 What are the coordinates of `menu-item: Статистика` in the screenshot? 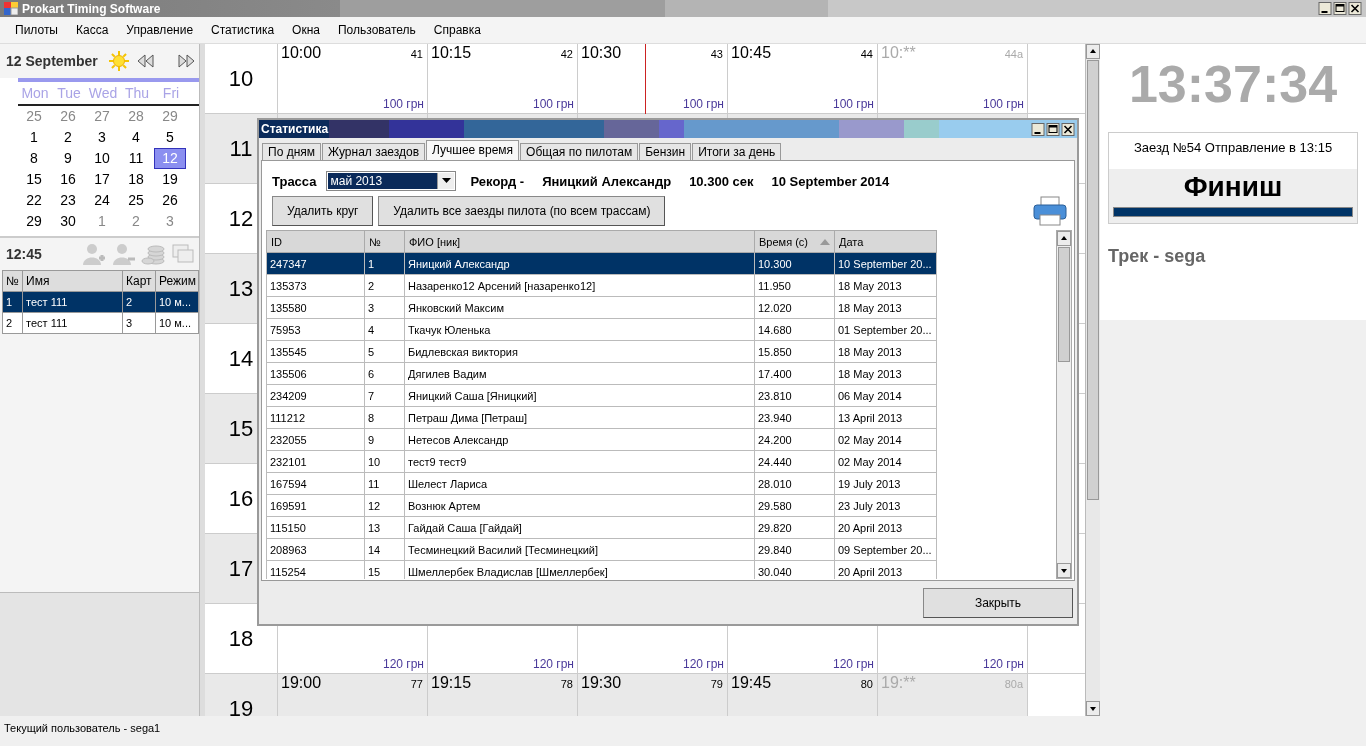 It's located at (243, 30).